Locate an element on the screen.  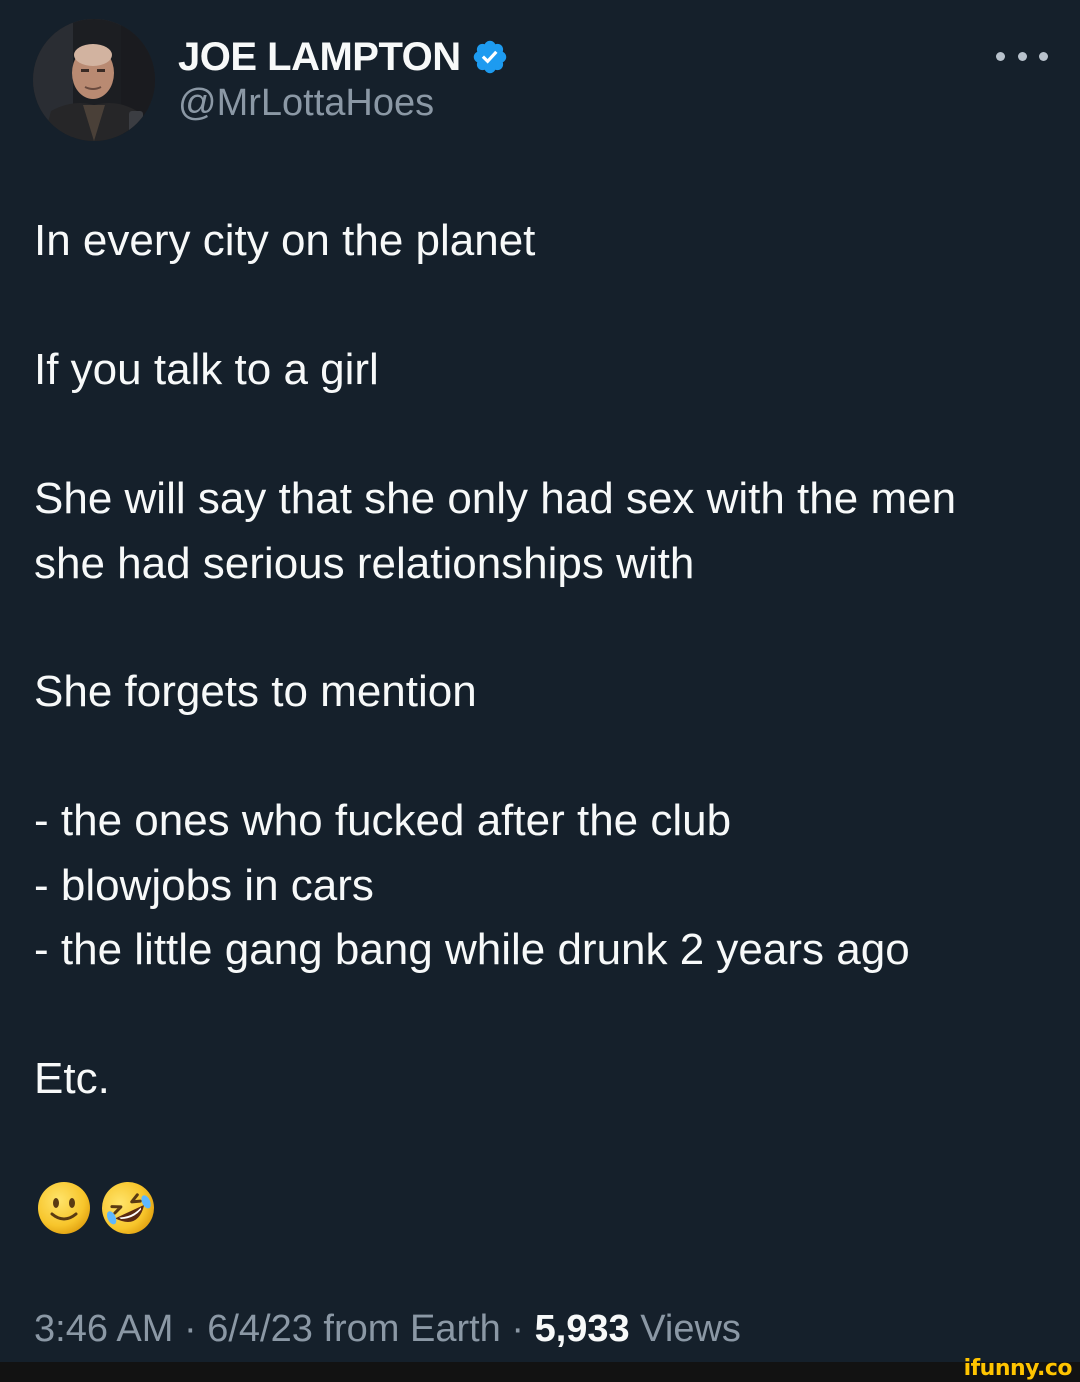
tweet-text-line: - the ones who fucked after the club is located at coordinates (383, 820).